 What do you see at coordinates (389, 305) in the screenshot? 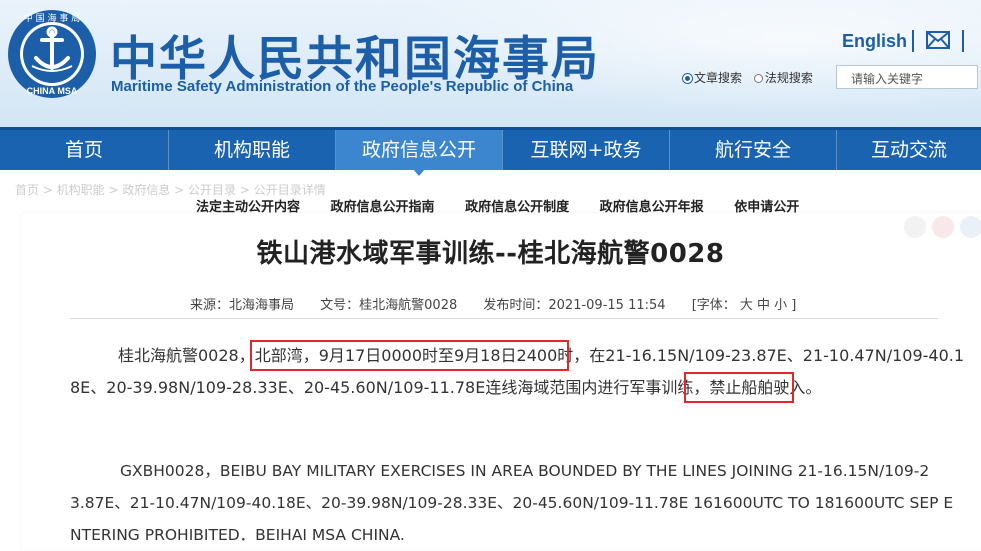
I see `meta-doc-no: 文号：桂北海航警0028` at bounding box center [389, 305].